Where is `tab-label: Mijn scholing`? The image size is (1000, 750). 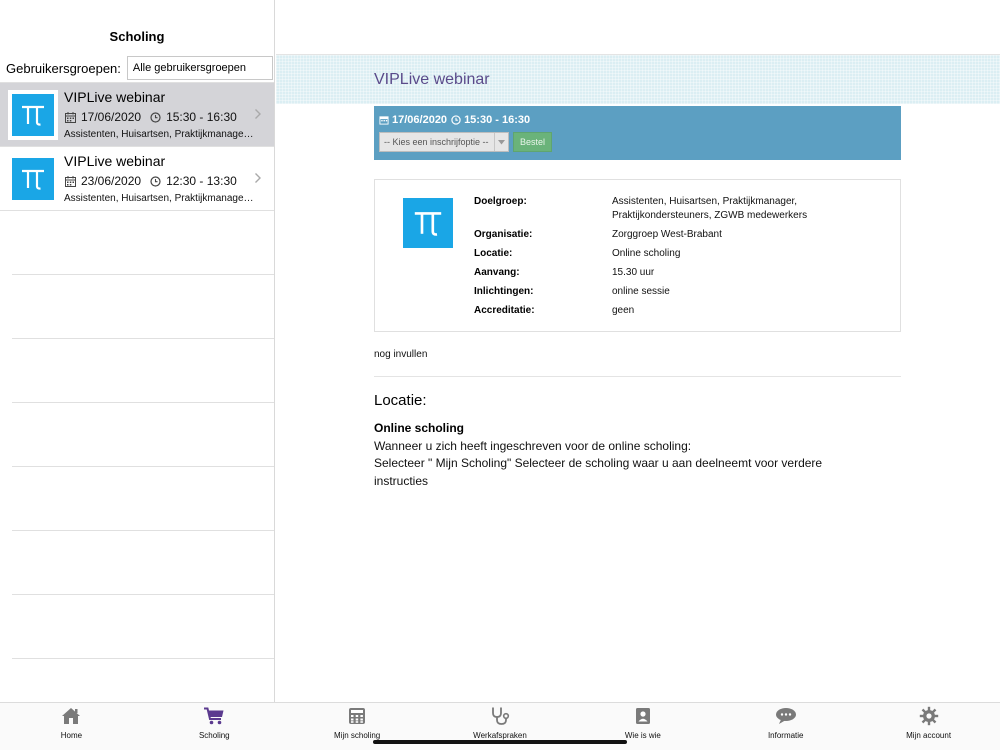 tab-label: Mijn scholing is located at coordinates (357, 735).